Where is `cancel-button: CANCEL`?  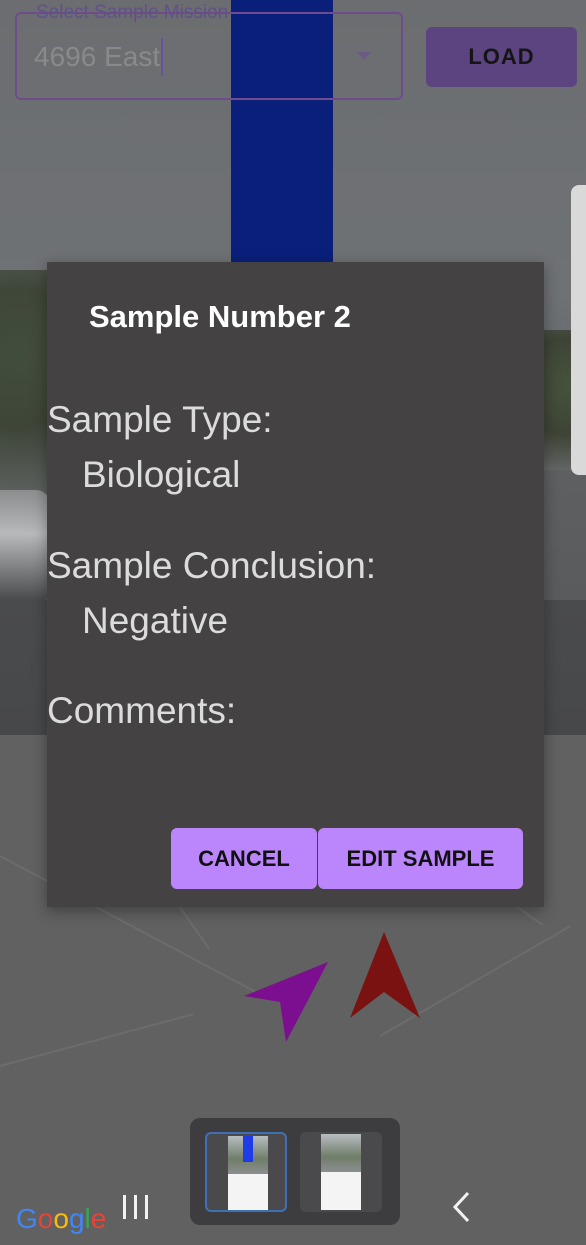 cancel-button: CANCEL is located at coordinates (244, 858).